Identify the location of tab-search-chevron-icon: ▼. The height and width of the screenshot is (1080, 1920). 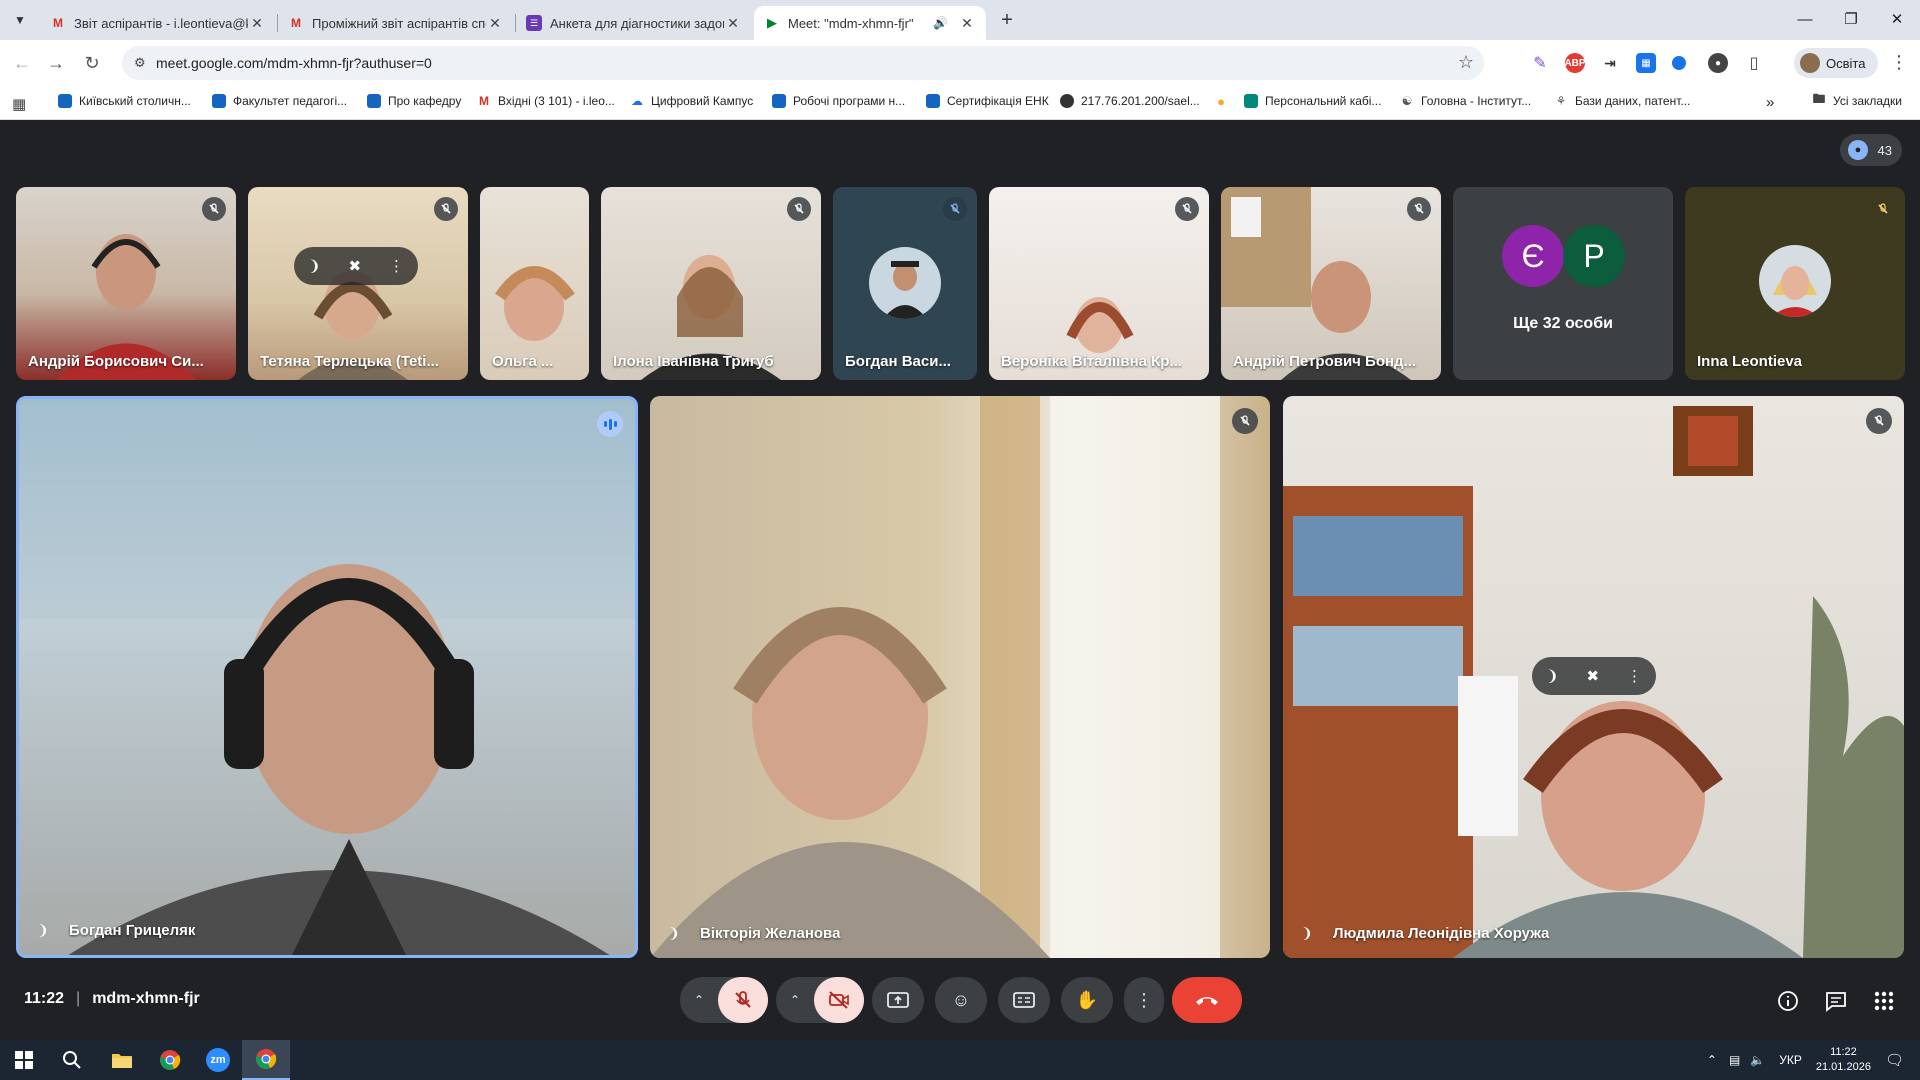
(20, 20).